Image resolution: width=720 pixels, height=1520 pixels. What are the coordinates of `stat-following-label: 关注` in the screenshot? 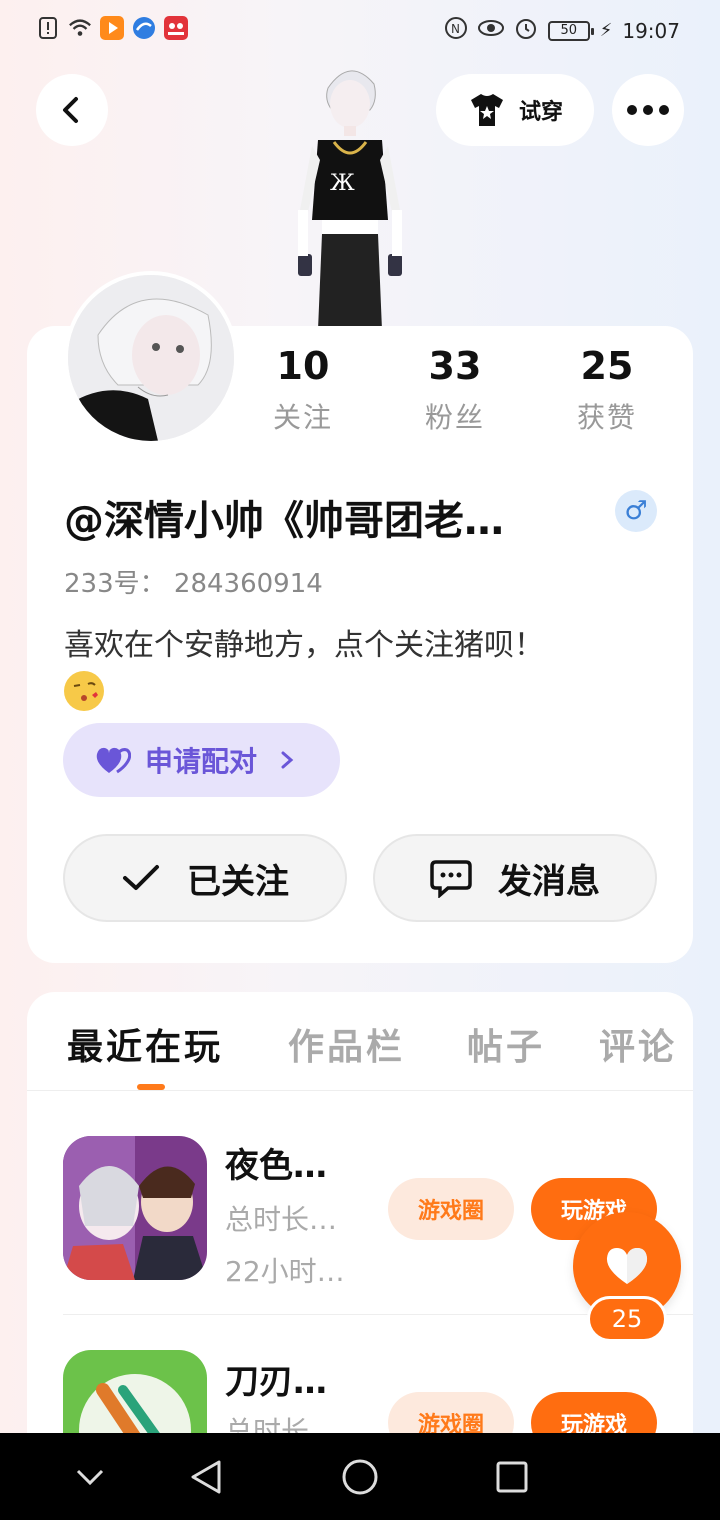 It's located at (302, 417).